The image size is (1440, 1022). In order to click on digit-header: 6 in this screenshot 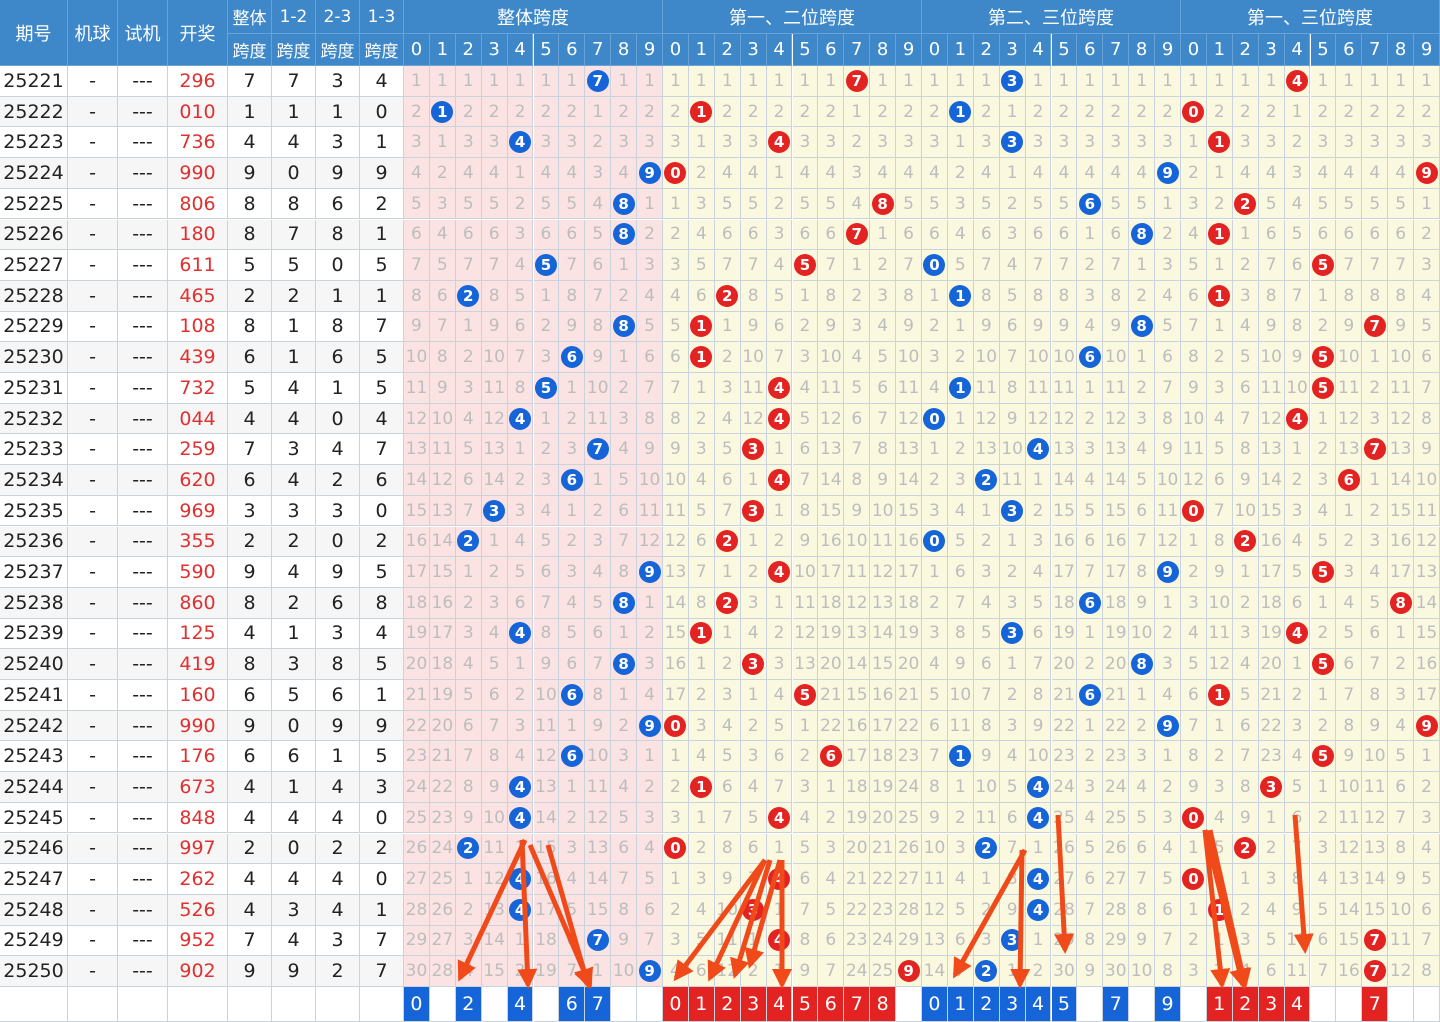, I will do `click(1090, 50)`.